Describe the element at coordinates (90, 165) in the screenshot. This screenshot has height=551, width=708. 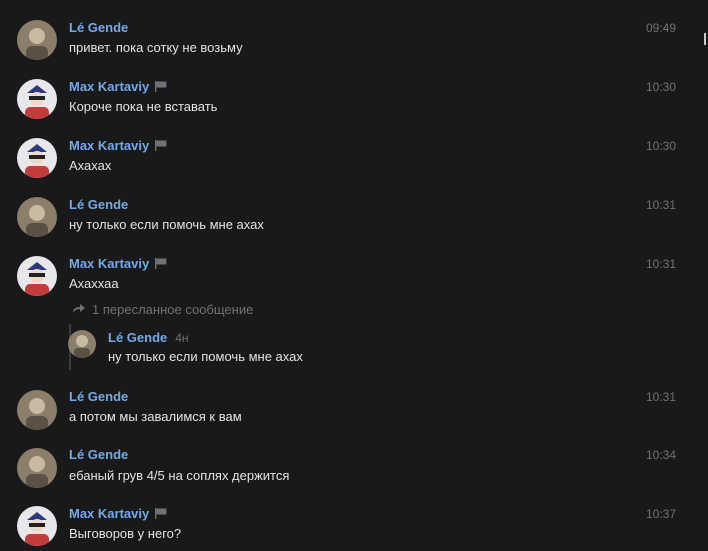
I see `message-text: Ахахах` at that location.